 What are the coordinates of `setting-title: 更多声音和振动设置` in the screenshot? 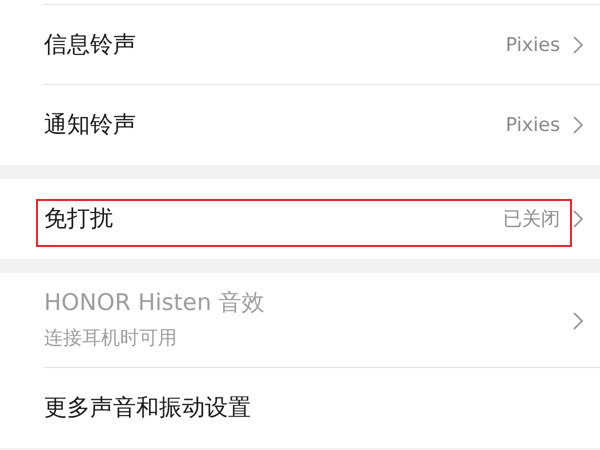 It's located at (148, 408).